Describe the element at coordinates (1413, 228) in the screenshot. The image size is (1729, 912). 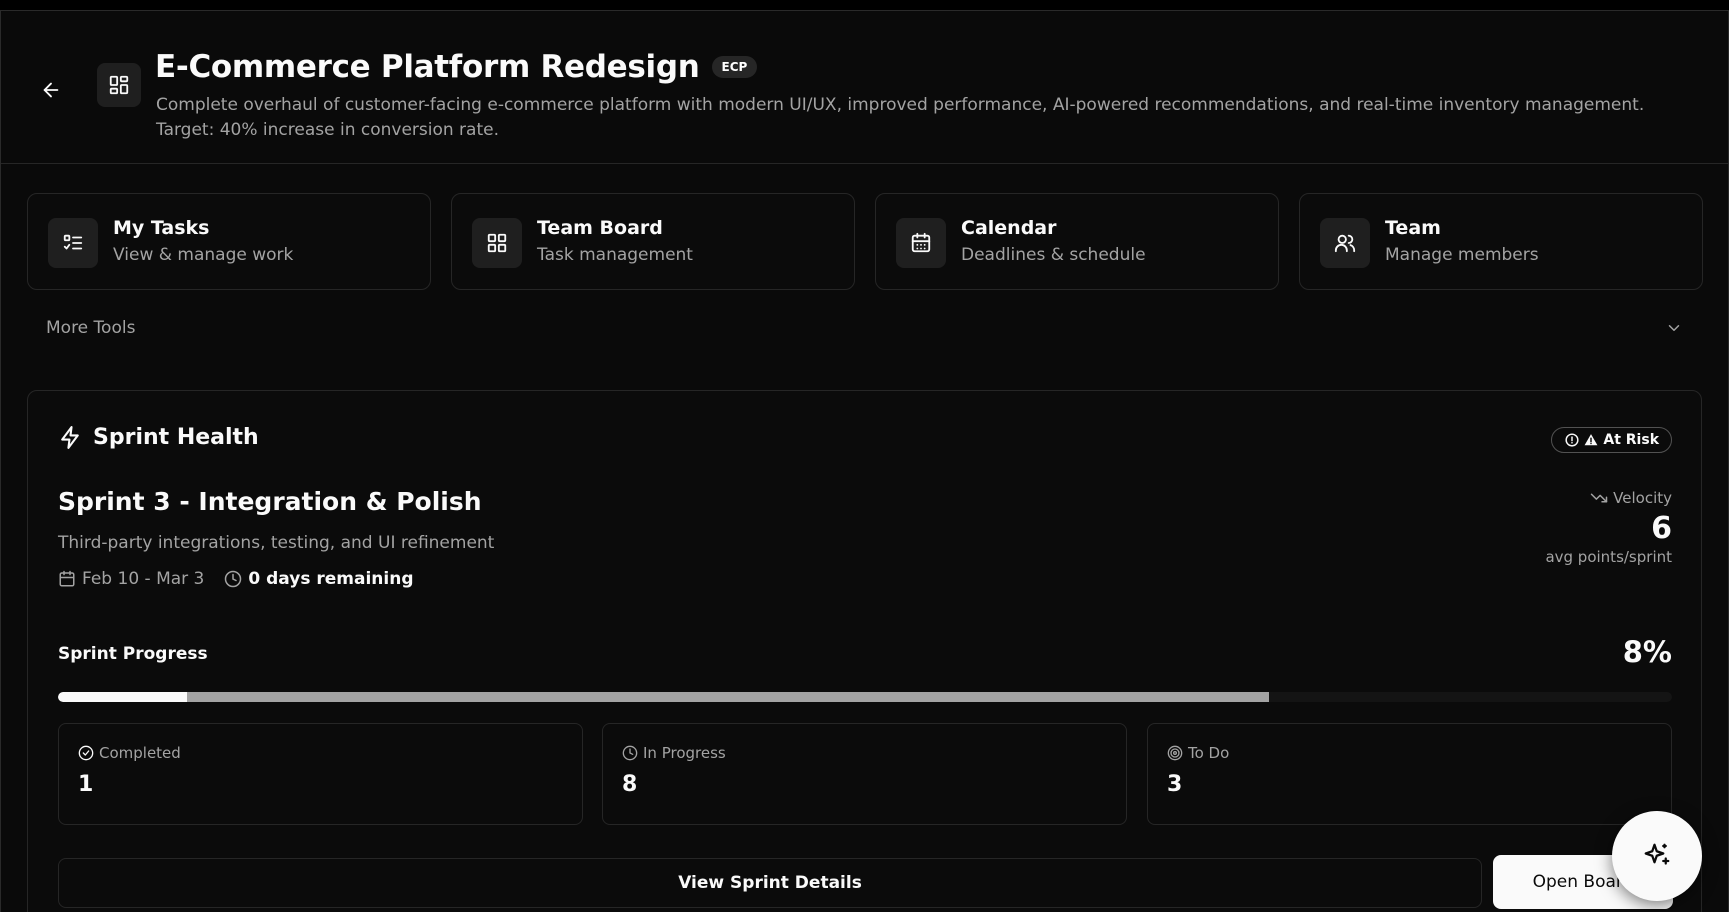
I see `tool-card-title: Team` at that location.